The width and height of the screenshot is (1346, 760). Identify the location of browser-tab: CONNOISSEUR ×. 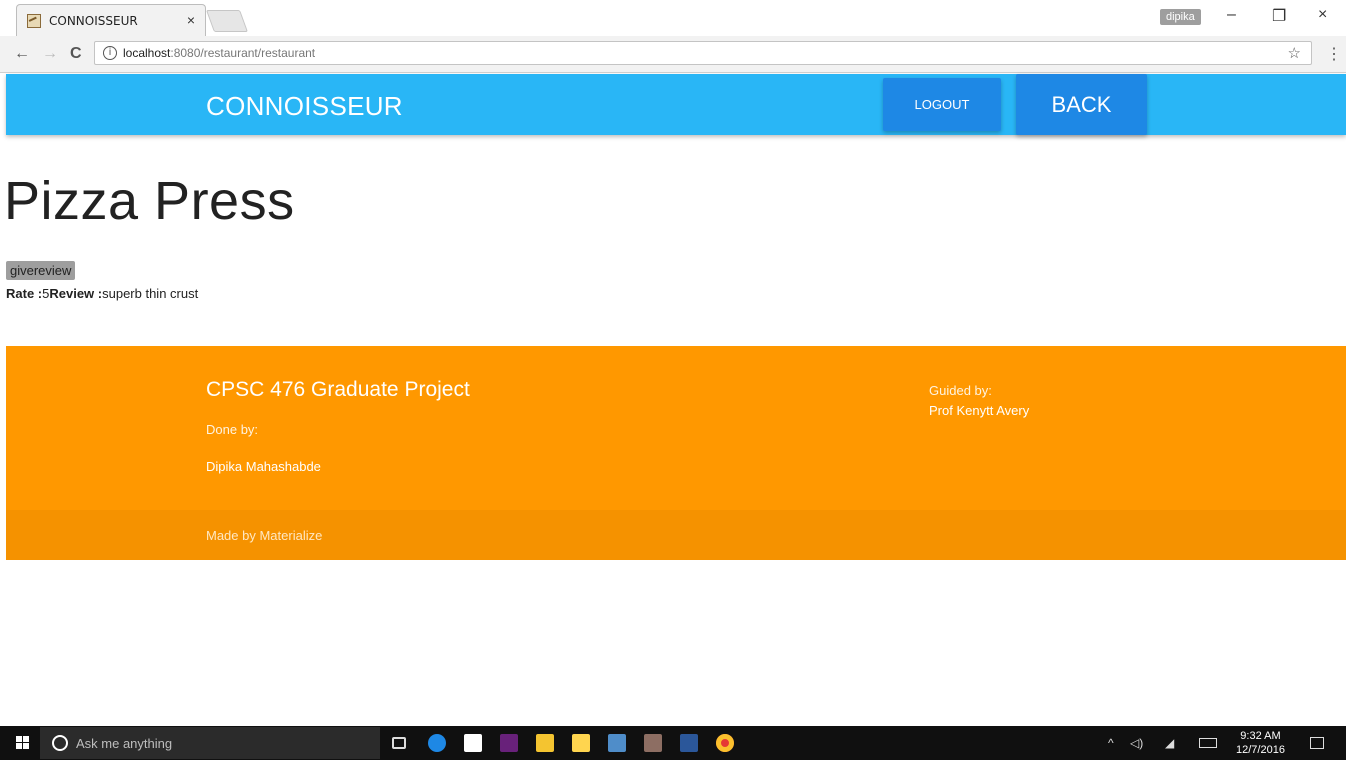
(111, 20).